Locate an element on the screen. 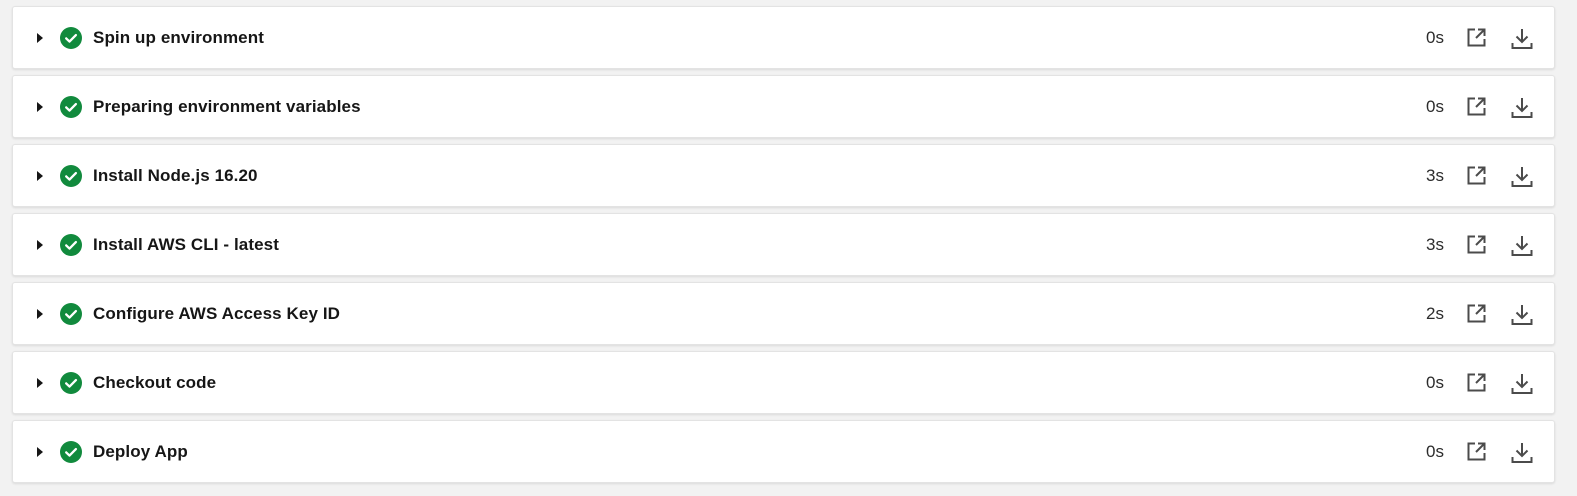  step-row: Install Node.js 16.20 3s is located at coordinates (783, 175).